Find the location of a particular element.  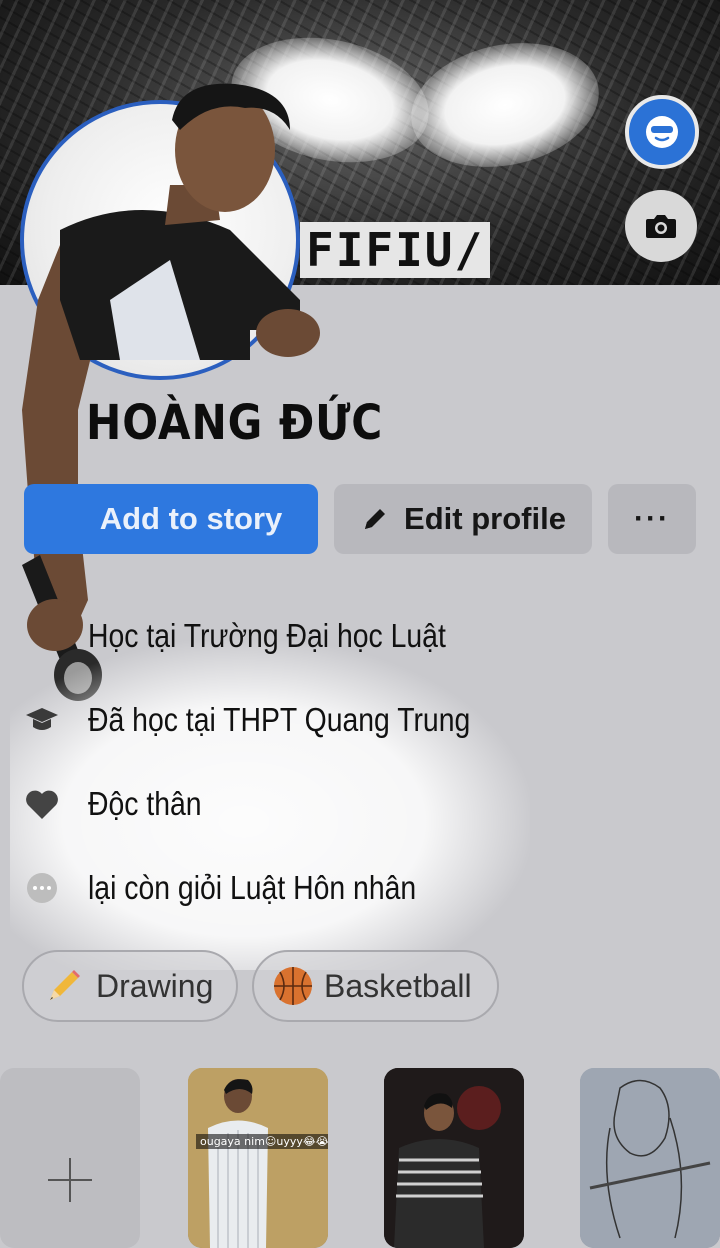

more-options-button: ··· is located at coordinates (652, 519).